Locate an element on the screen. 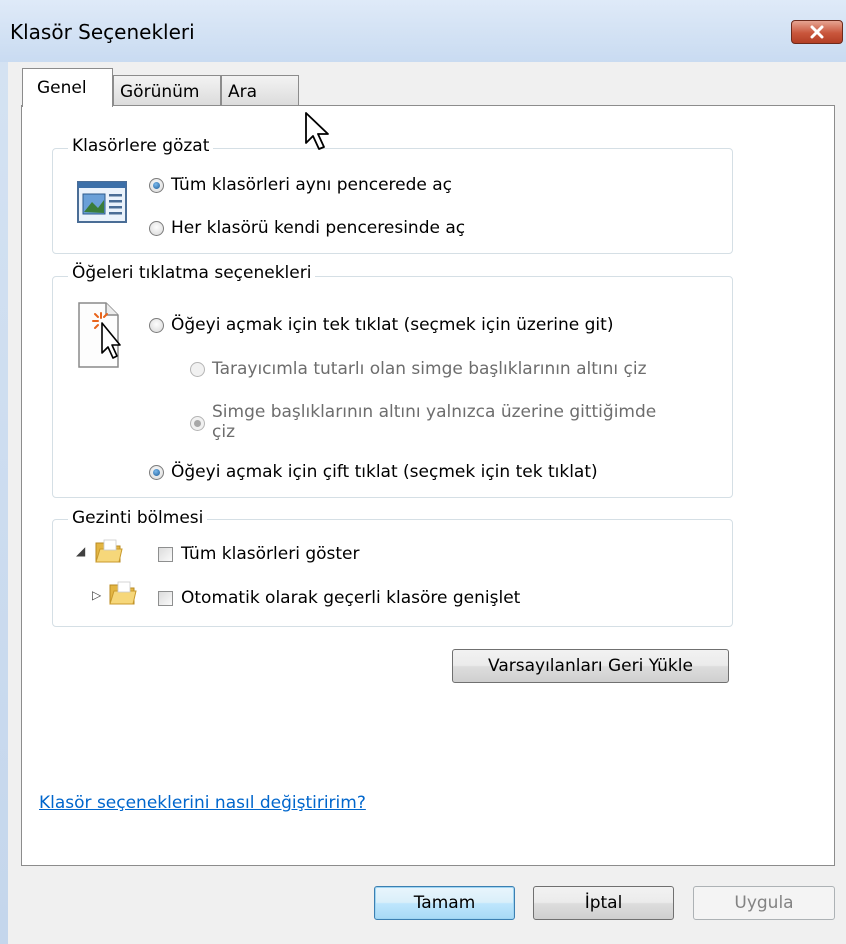 This screenshot has width=846, height=944. button-label: Uygula is located at coordinates (764, 903).